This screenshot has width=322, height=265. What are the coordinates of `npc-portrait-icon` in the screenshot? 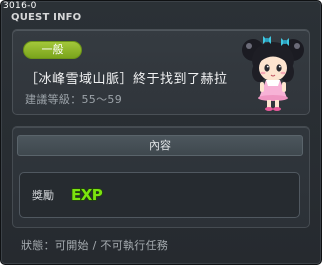 It's located at (273, 73).